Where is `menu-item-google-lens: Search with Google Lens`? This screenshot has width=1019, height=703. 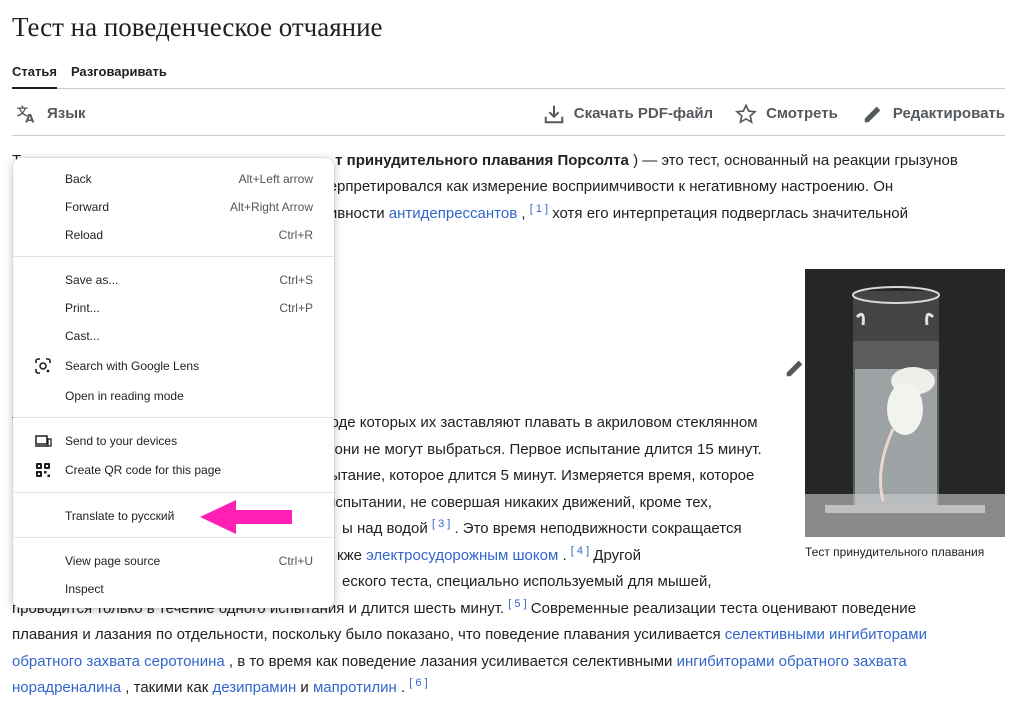
menu-item-google-lens: Search with Google Lens is located at coordinates (173, 366).